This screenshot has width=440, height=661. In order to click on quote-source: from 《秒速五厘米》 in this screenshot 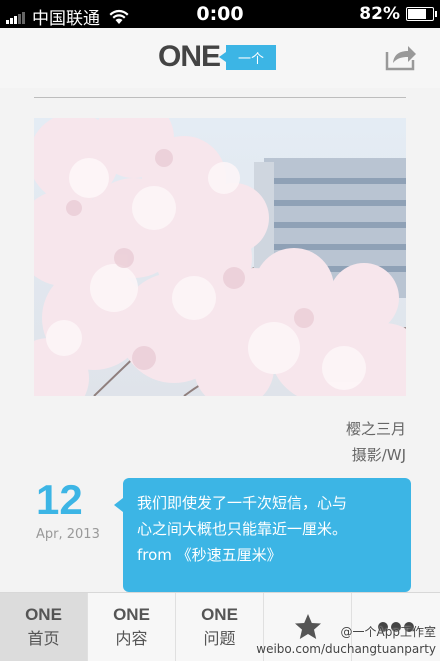, I will do `click(209, 555)`.